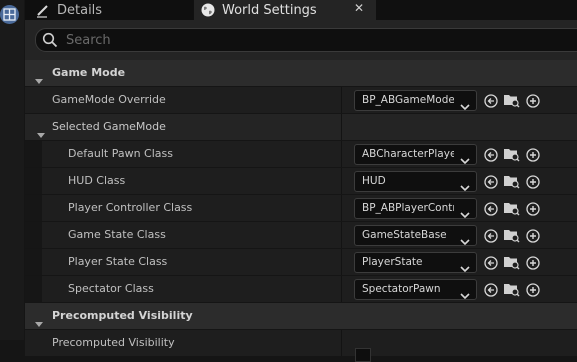 This screenshot has height=362, width=577. I want to click on property-row: Game State Class GameStateBase, so click(301, 235).